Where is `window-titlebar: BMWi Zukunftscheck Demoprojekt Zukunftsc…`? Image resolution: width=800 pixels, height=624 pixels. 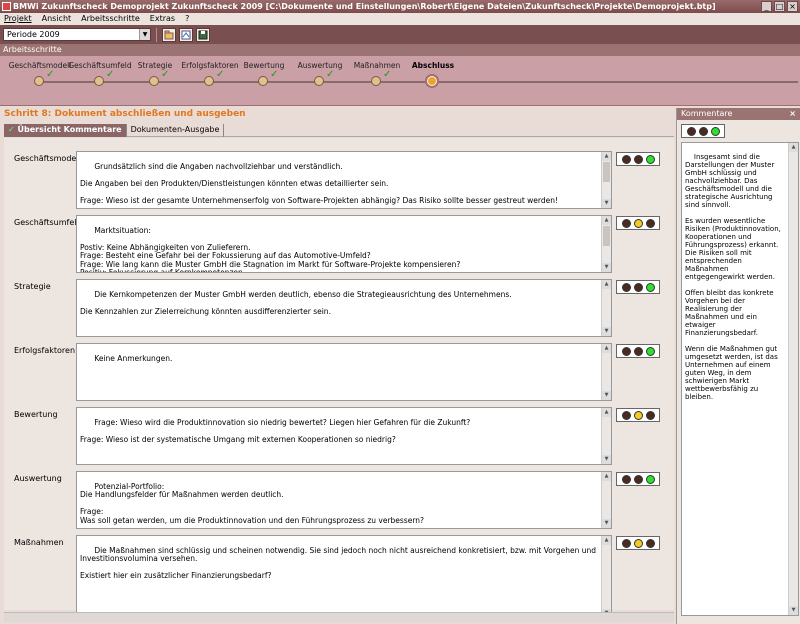 window-titlebar: BMWi Zukunftscheck Demoprojekt Zukunftsc… is located at coordinates (400, 6).